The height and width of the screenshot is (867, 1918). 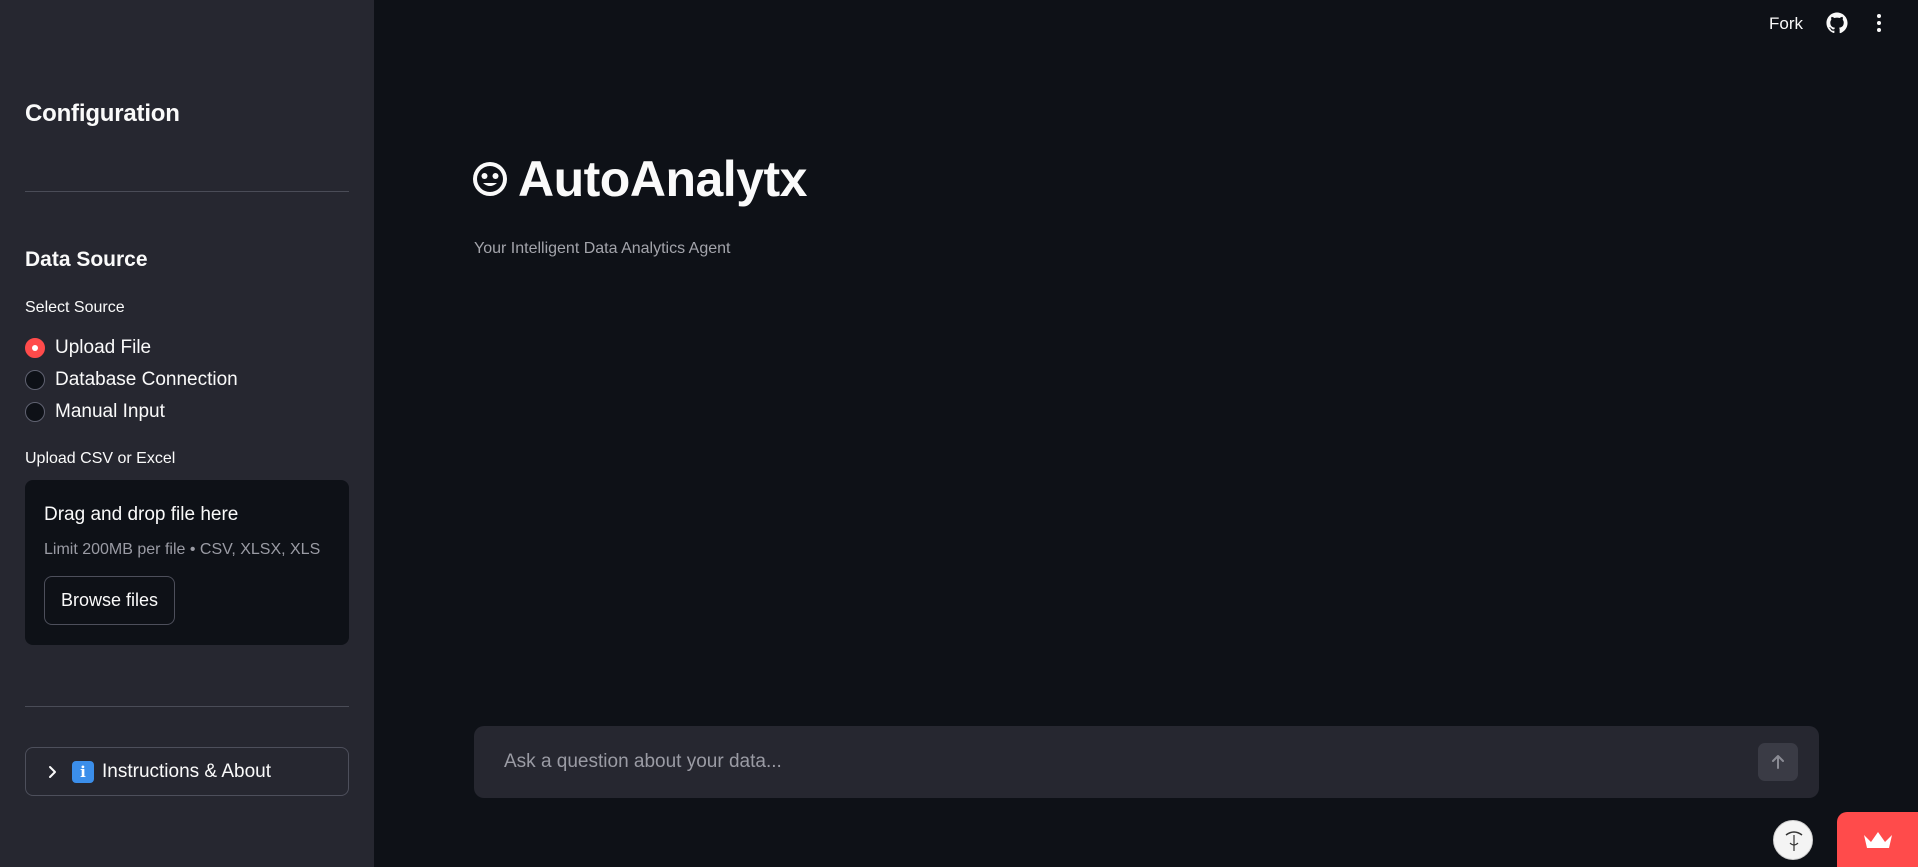 What do you see at coordinates (141, 514) in the screenshot?
I see `dropzone-title: Drag and drop file here` at bounding box center [141, 514].